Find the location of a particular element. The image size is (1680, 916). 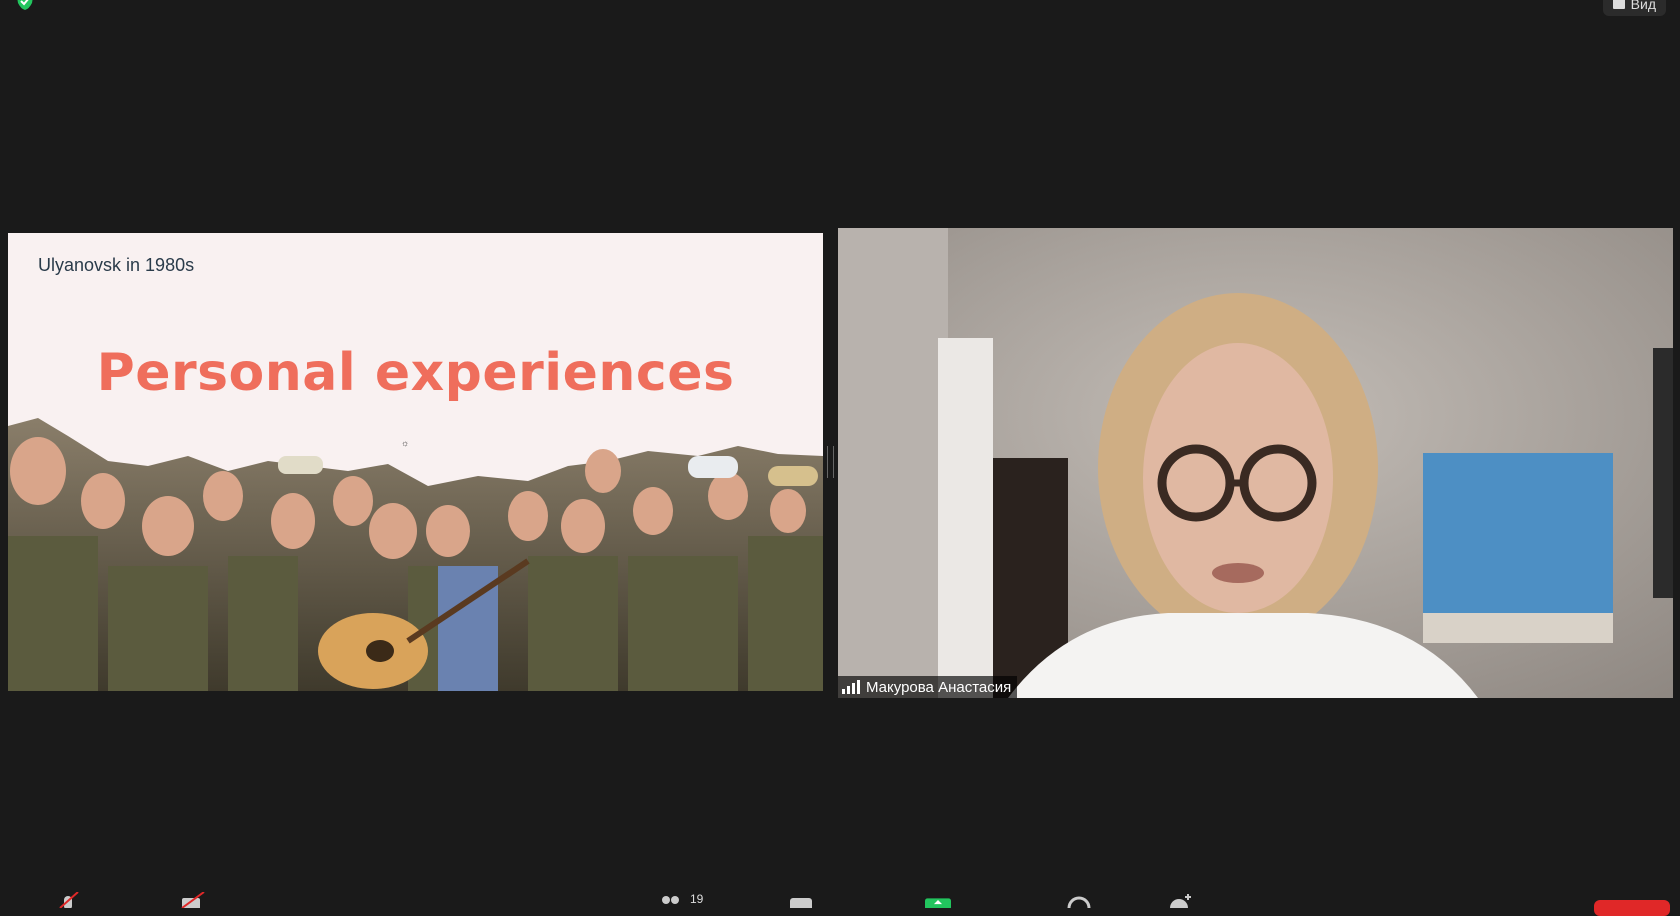

slide-subtitle: Ulyanovsk in 1980s is located at coordinates (116, 265).